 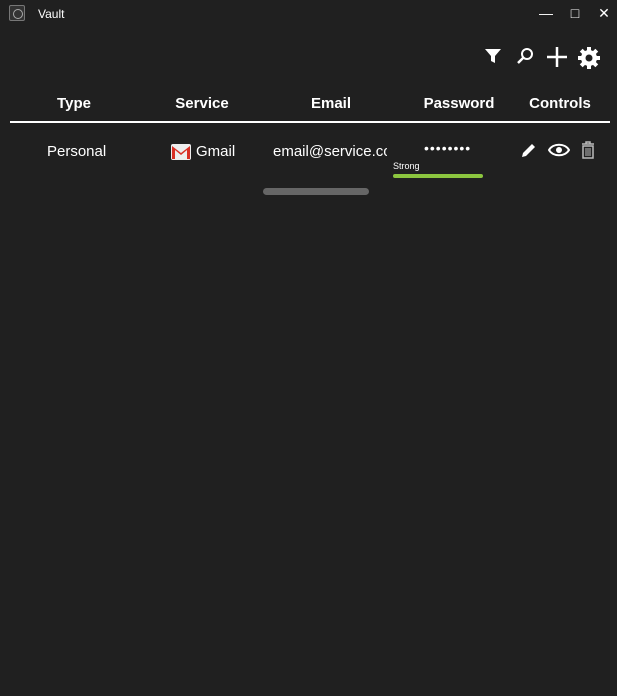 I want to click on header-controls: Controls, so click(x=560, y=103).